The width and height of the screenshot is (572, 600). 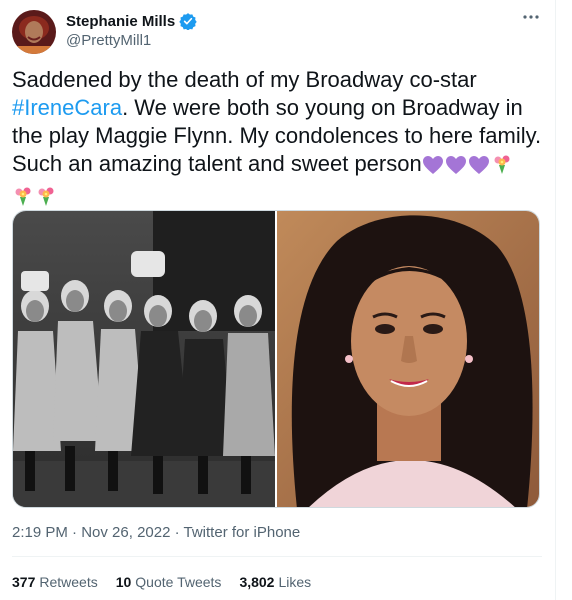 What do you see at coordinates (40, 532) in the screenshot?
I see `tweet-time: 2:19 PM` at bounding box center [40, 532].